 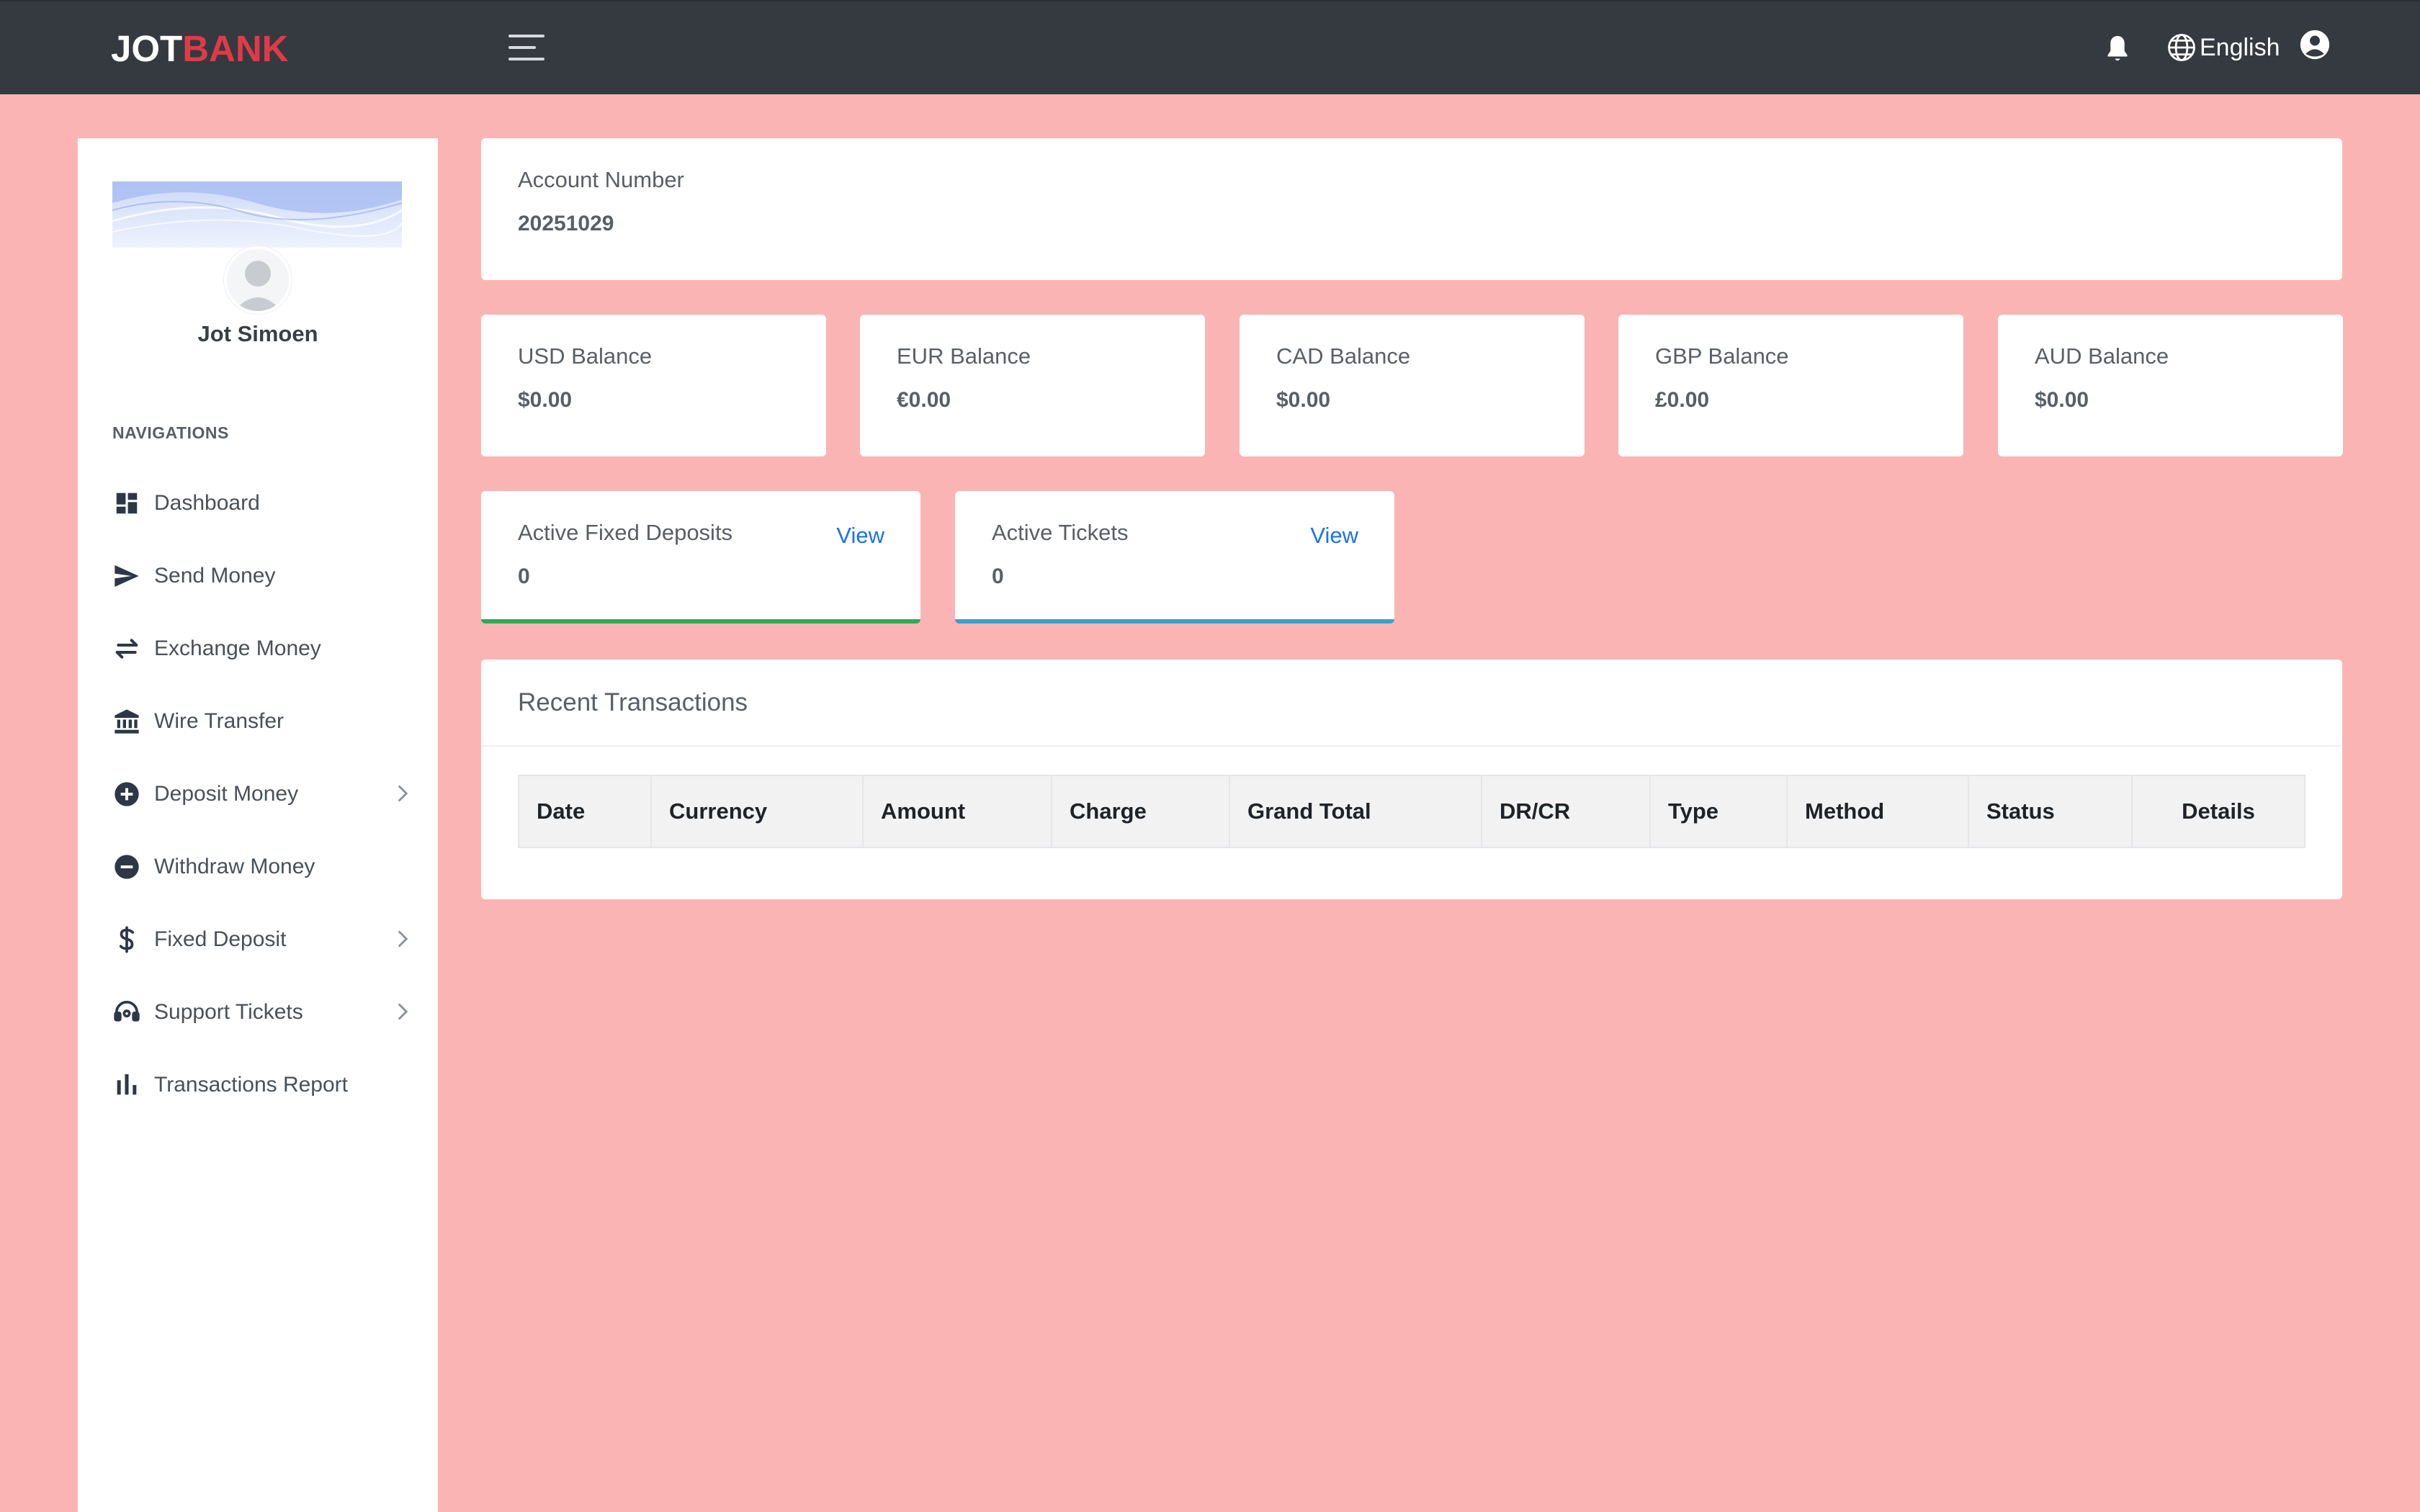 What do you see at coordinates (127, 721) in the screenshot?
I see `bank-icon` at bounding box center [127, 721].